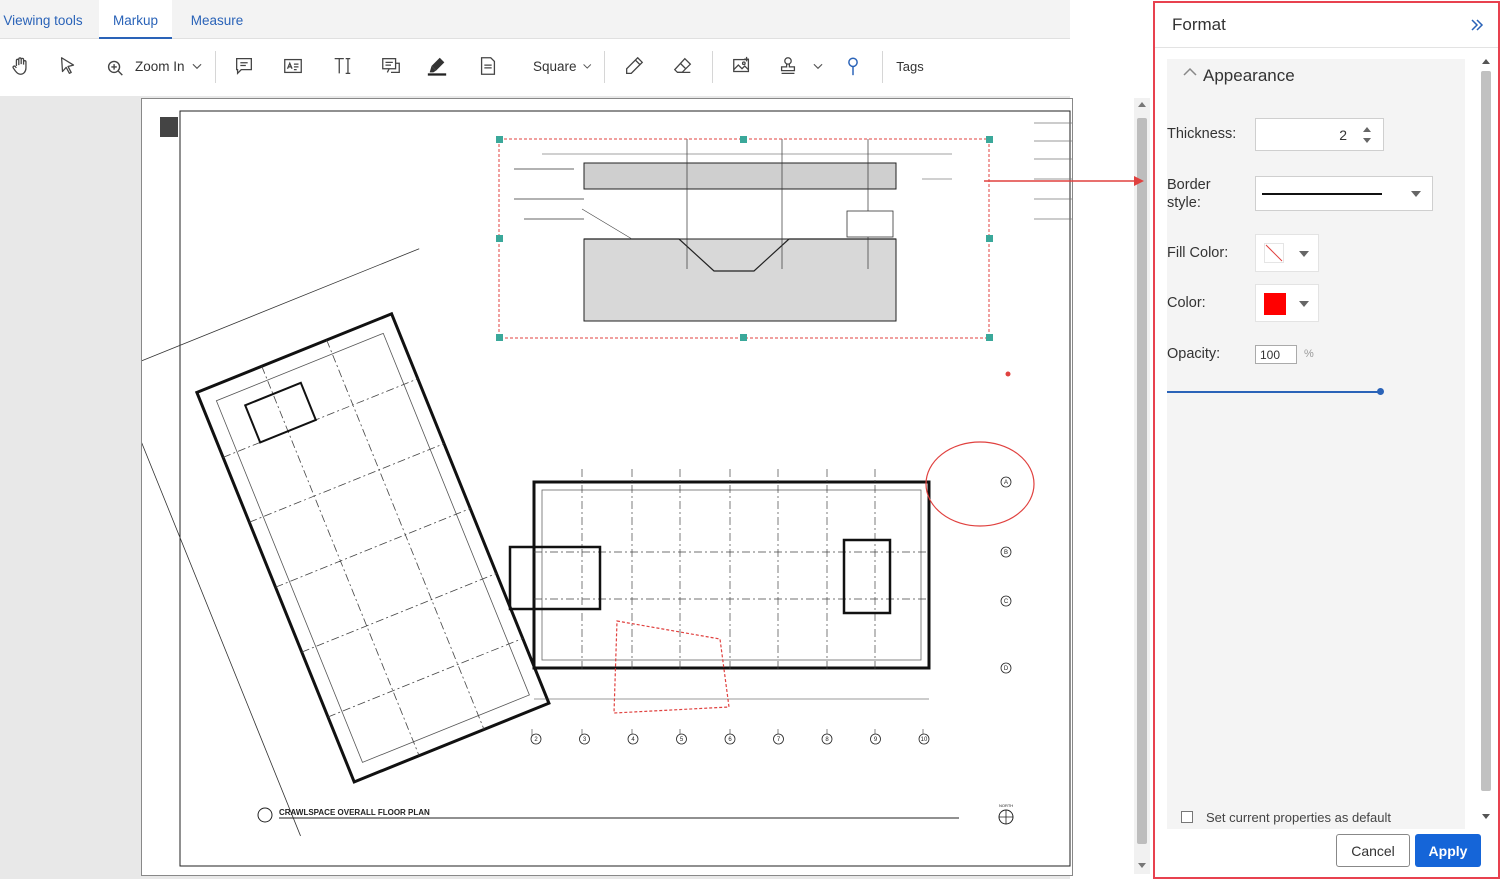 This screenshot has height=879, width=1501. I want to click on pin-tool-button, so click(853, 66).